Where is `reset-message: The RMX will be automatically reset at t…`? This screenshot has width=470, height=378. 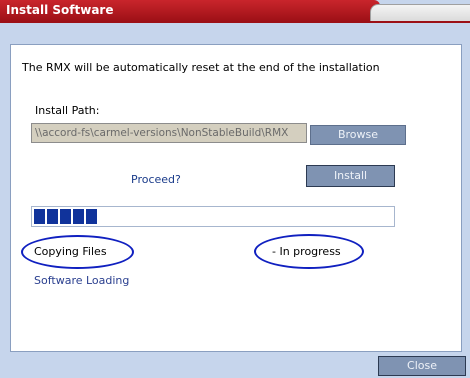
reset-message: The RMX will be automatically reset at t… is located at coordinates (201, 67).